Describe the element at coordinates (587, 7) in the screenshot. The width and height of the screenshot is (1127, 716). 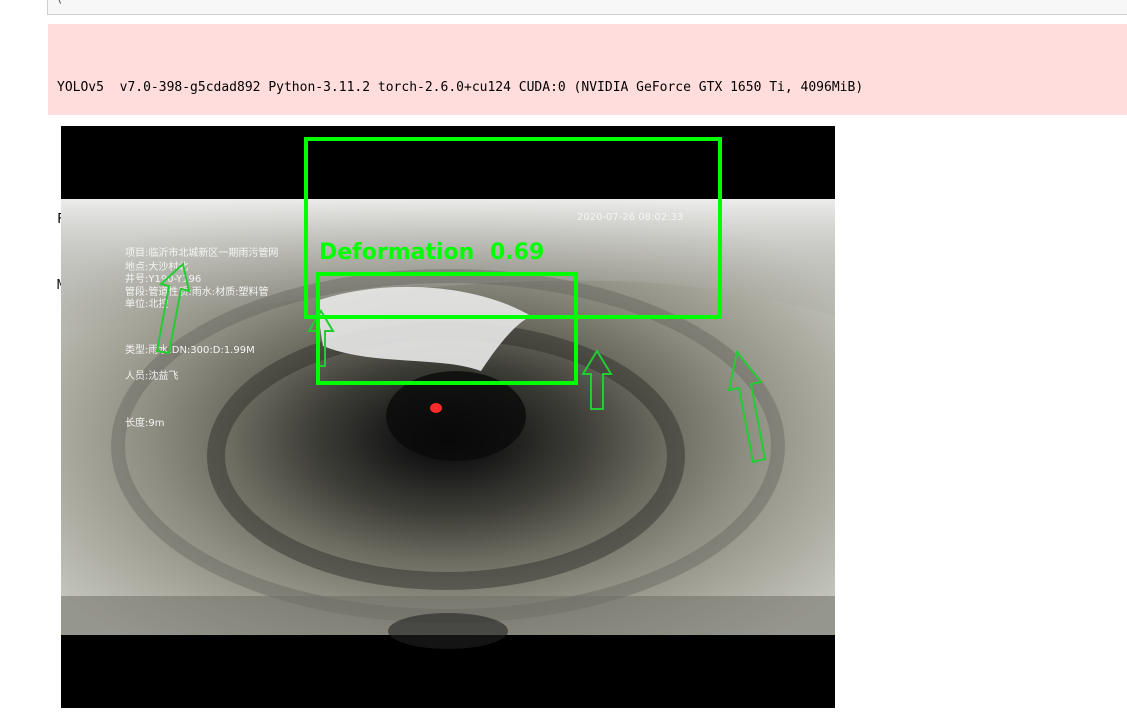
I see `code-cell-input: (` at that location.